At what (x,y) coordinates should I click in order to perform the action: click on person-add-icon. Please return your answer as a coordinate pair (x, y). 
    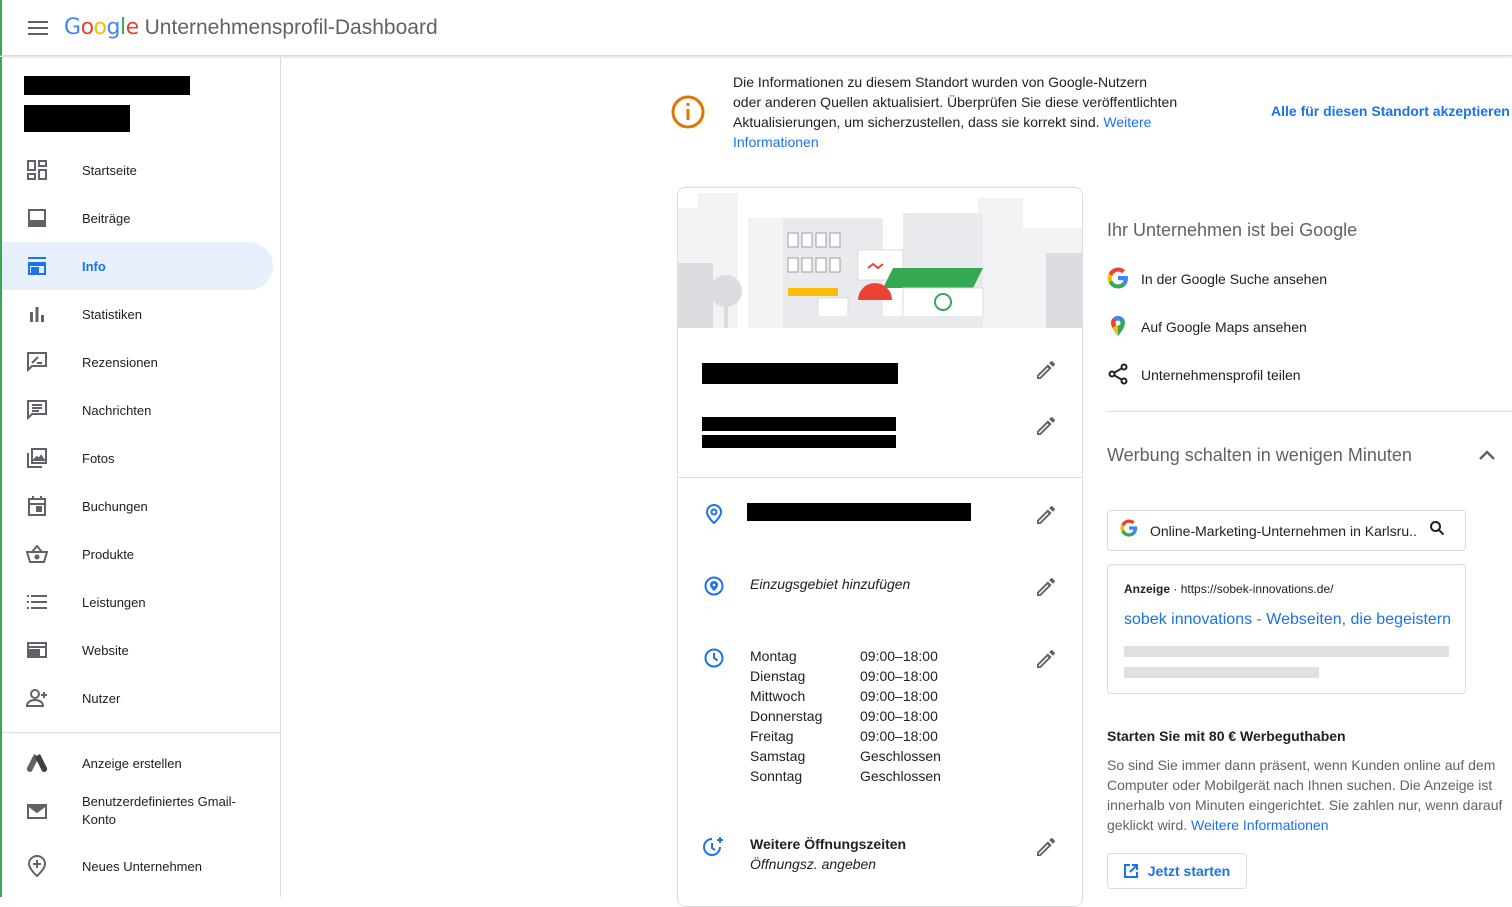
    Looking at the image, I should click on (37, 698).